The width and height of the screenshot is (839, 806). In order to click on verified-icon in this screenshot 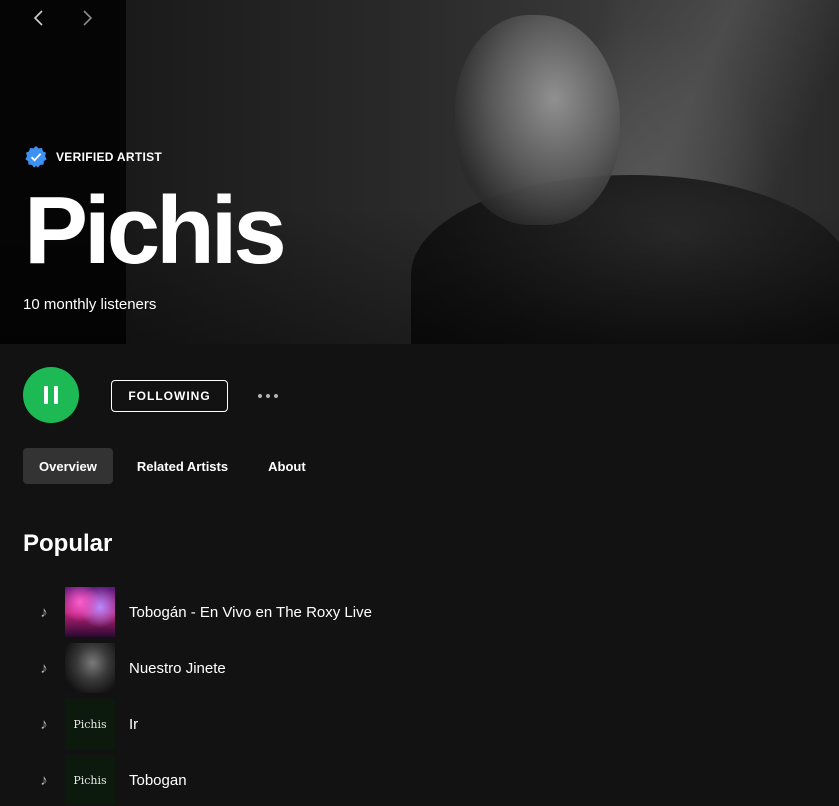, I will do `click(36, 157)`.